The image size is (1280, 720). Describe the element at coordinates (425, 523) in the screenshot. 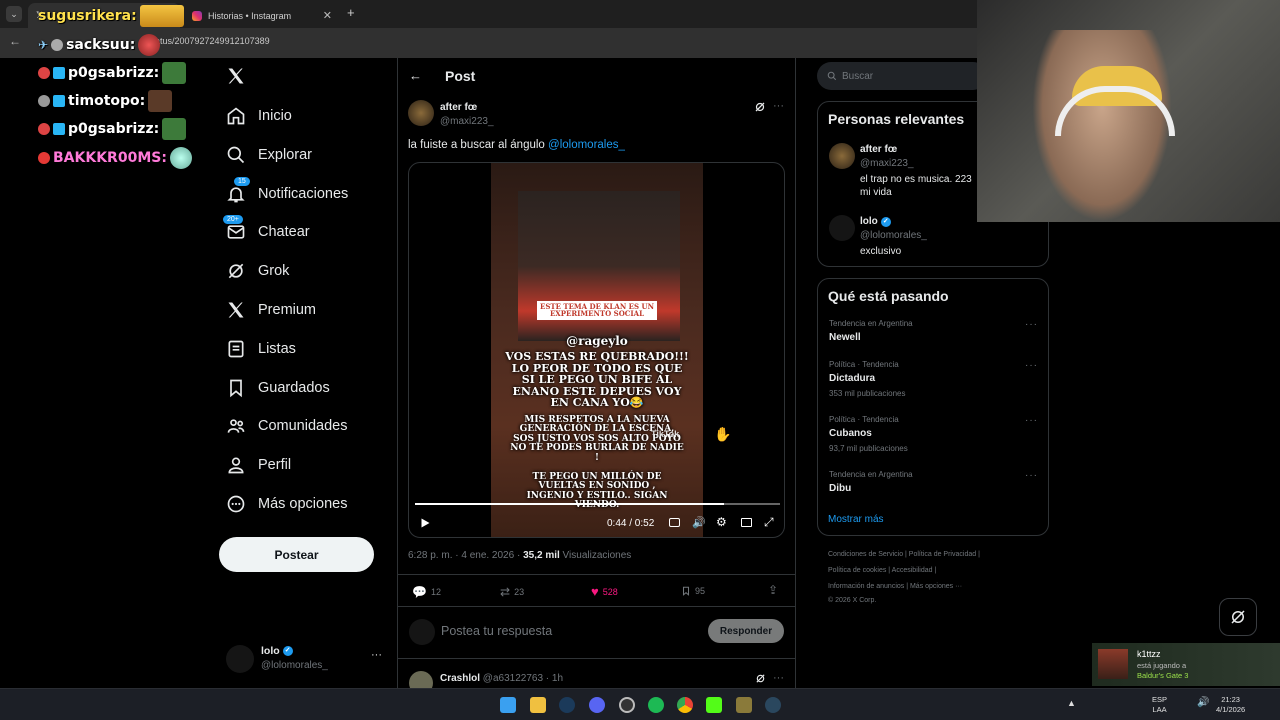

I see `play-icon` at that location.